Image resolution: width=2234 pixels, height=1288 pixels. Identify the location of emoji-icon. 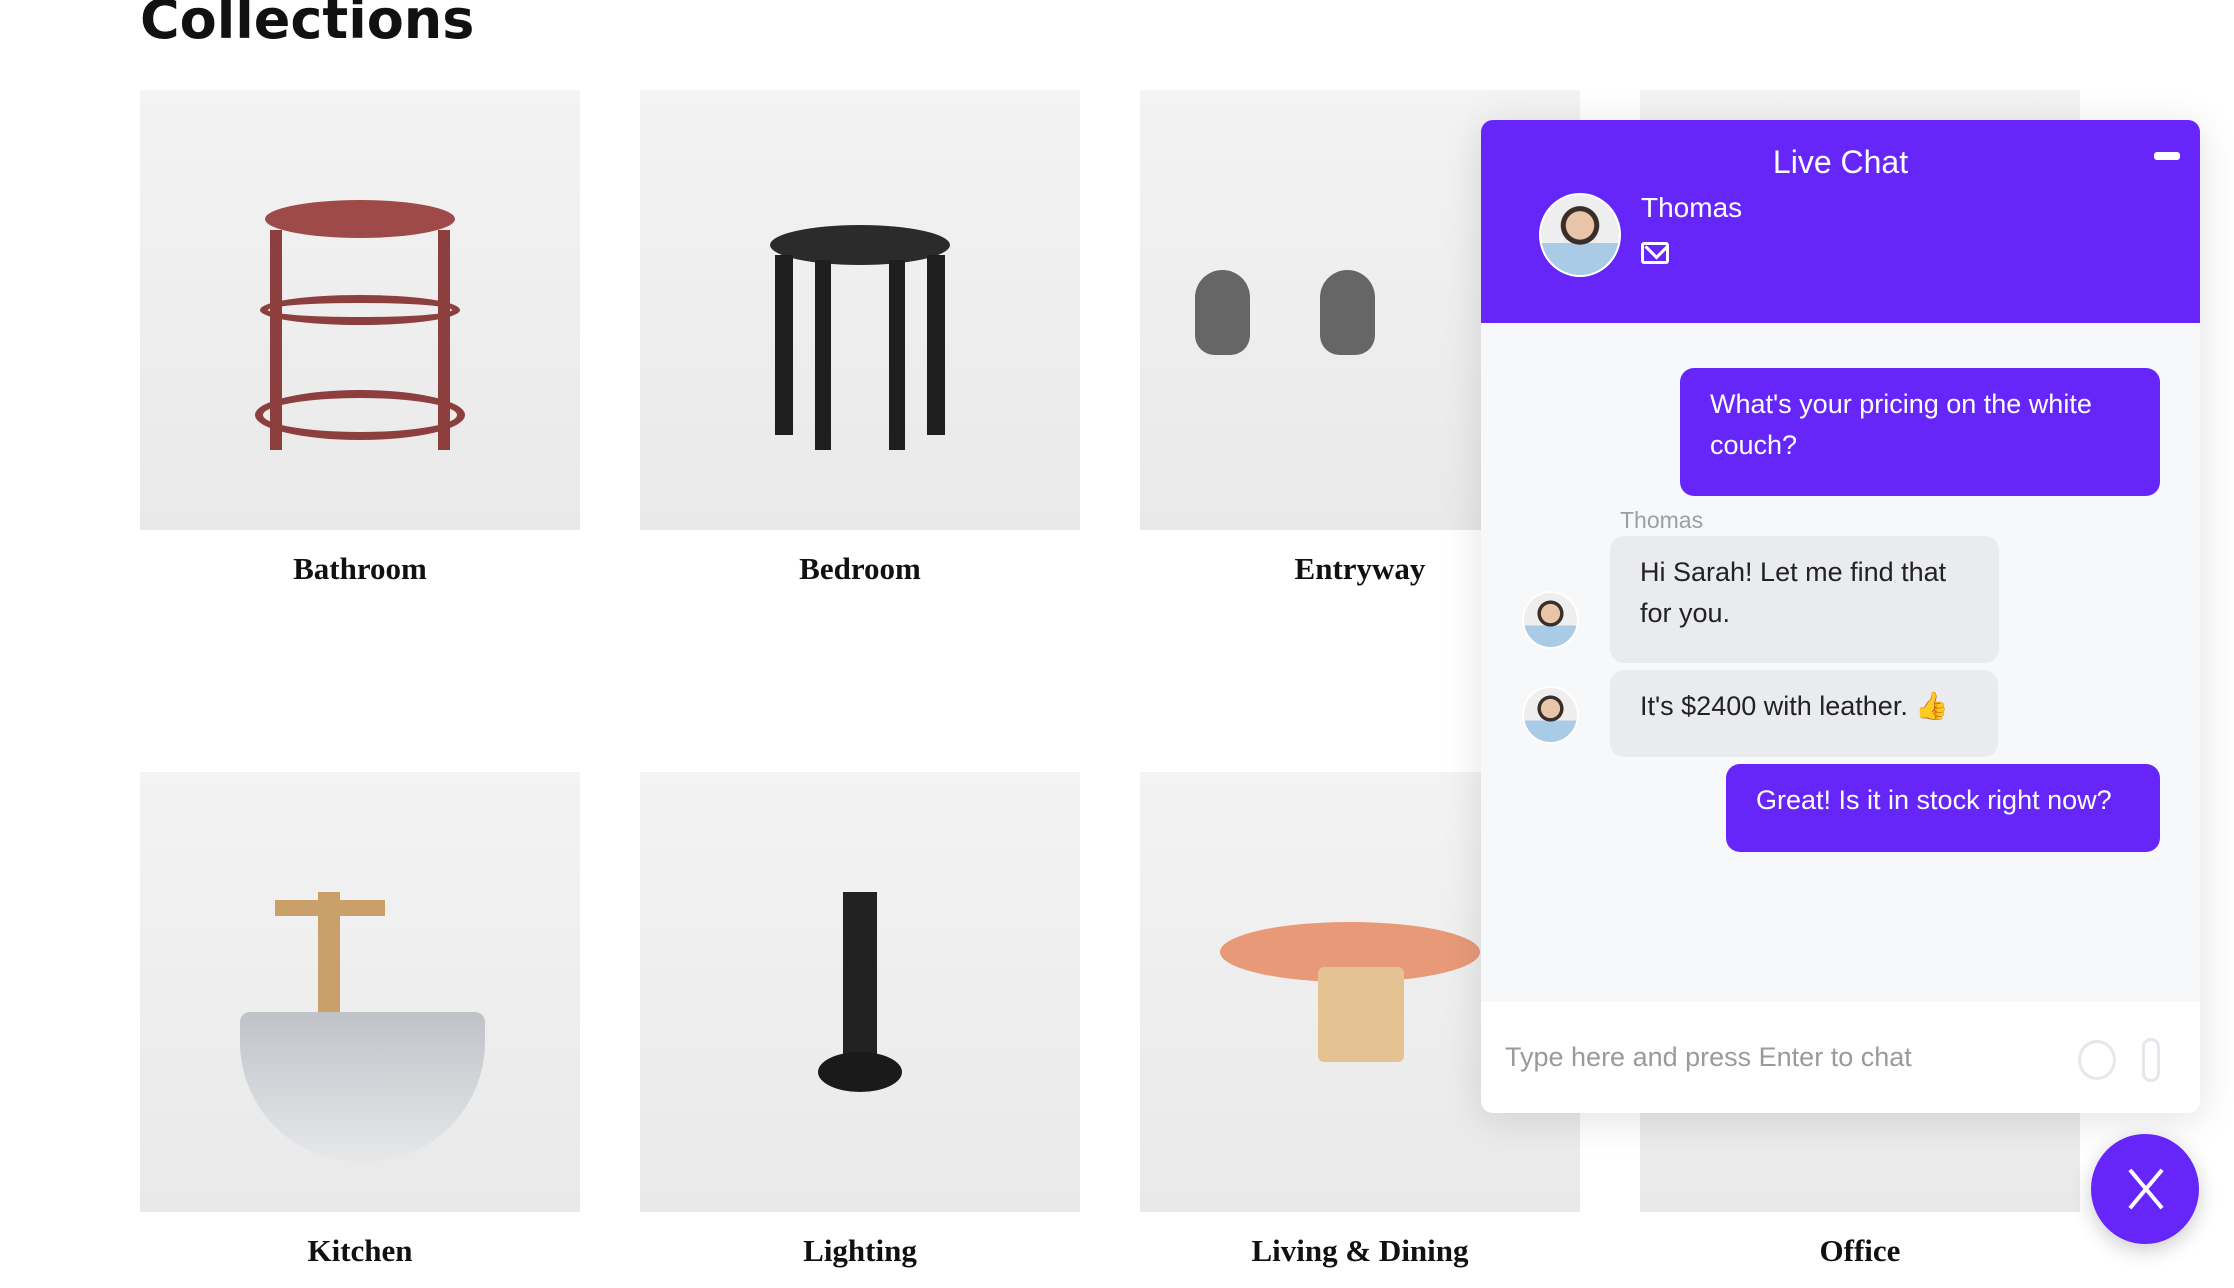
(2097, 1060).